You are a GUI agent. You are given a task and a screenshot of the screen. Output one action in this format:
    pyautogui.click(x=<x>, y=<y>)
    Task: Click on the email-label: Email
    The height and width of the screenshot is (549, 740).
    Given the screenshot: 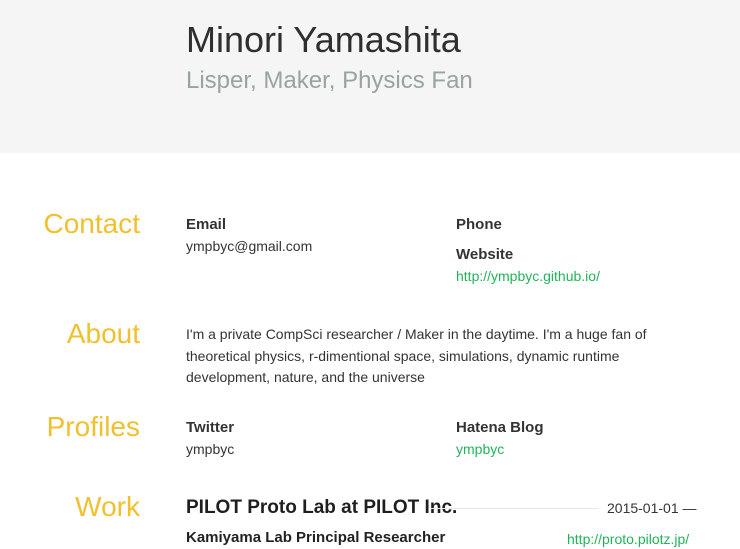 What is the action you would take?
    pyautogui.click(x=206, y=224)
    